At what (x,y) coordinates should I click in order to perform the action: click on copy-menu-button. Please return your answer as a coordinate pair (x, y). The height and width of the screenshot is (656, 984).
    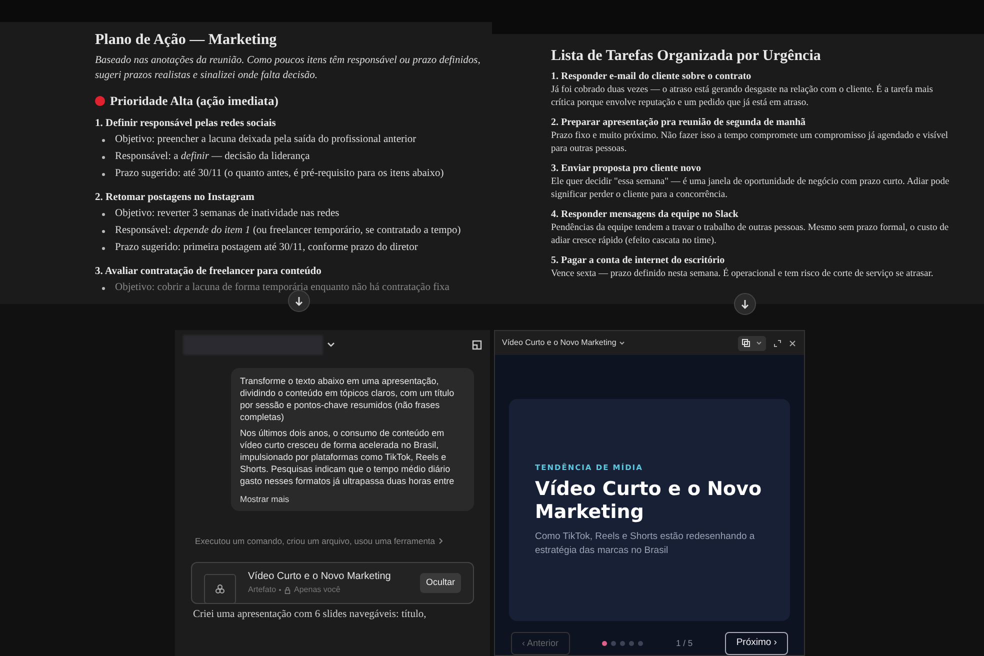
    Looking at the image, I should click on (752, 343).